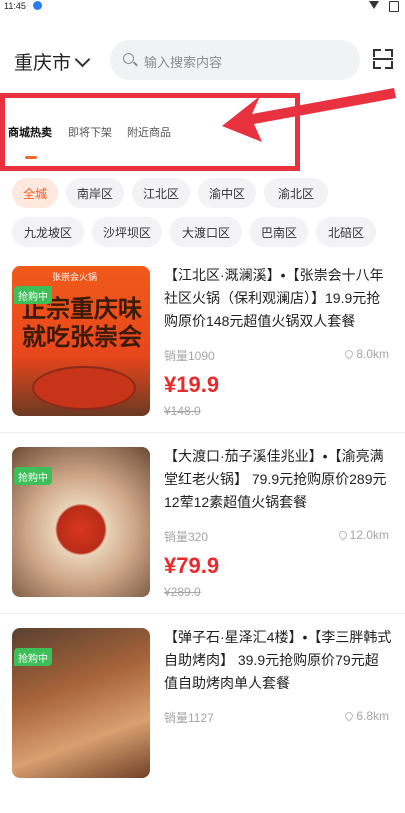 Image resolution: width=405 pixels, height=813 pixels. Describe the element at coordinates (161, 193) in the screenshot. I see `chip-jiangbei: 江北区` at that location.